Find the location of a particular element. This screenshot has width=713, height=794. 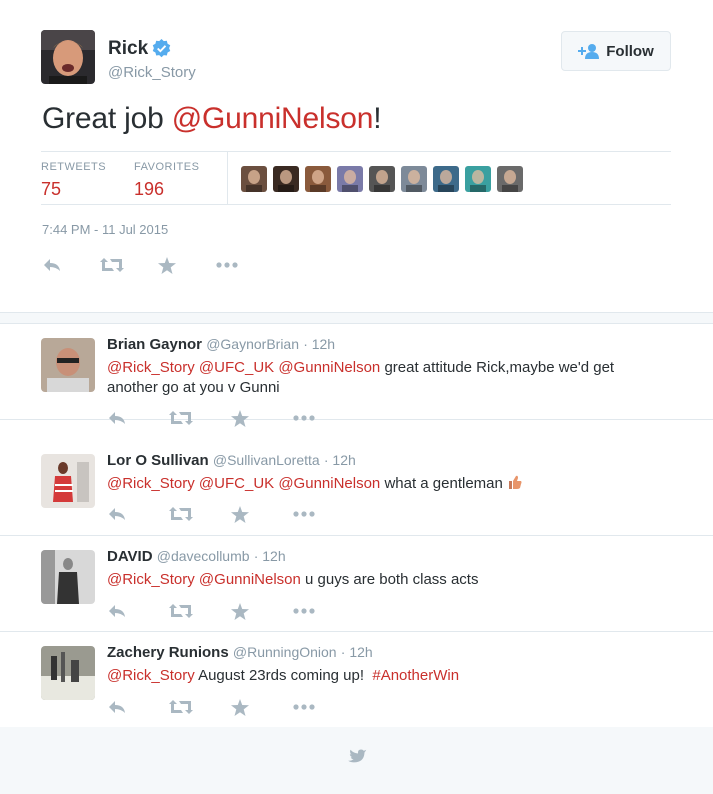

follow-button: Follow is located at coordinates (616, 51).